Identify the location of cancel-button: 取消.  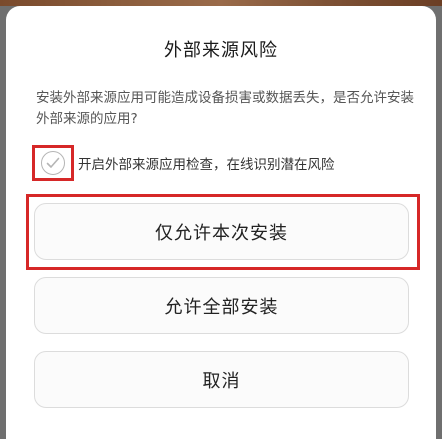
(221, 379).